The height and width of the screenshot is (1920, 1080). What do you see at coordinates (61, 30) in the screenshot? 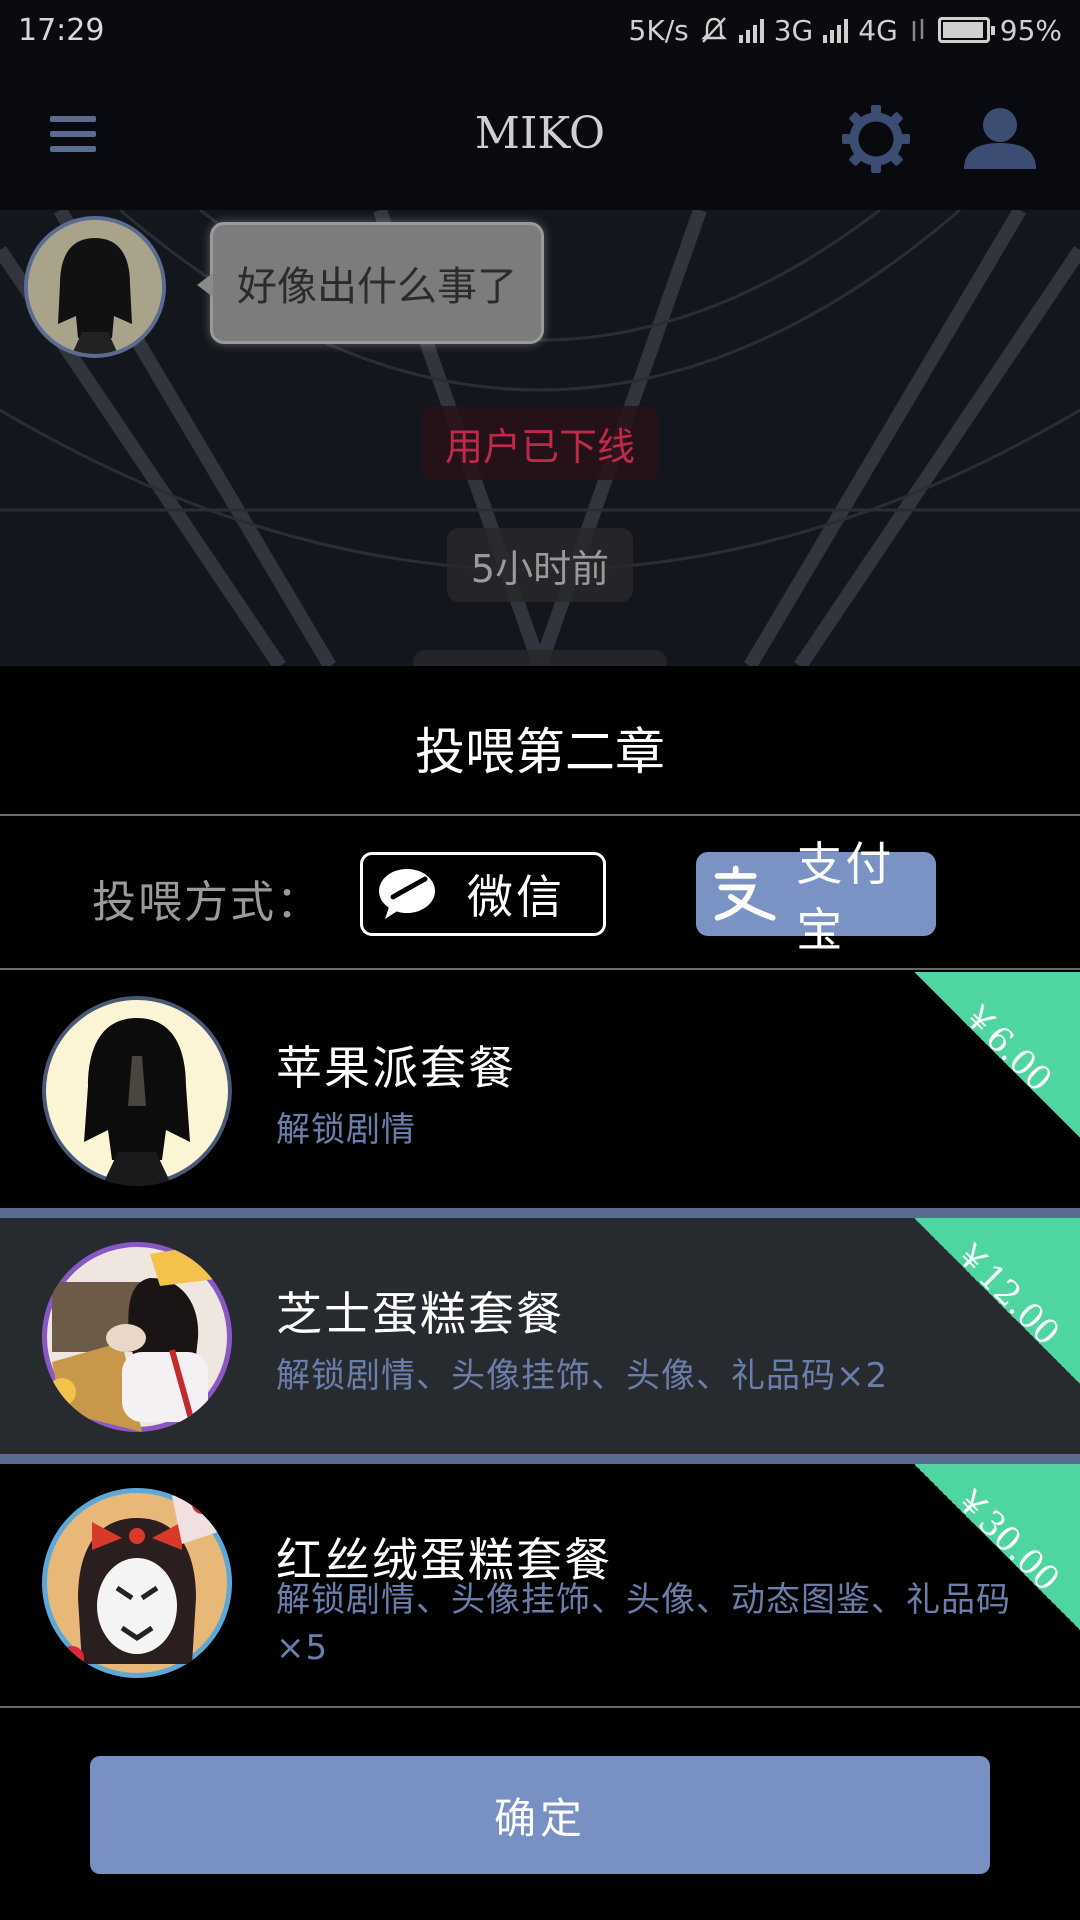
I see `status-time: 17:29` at bounding box center [61, 30].